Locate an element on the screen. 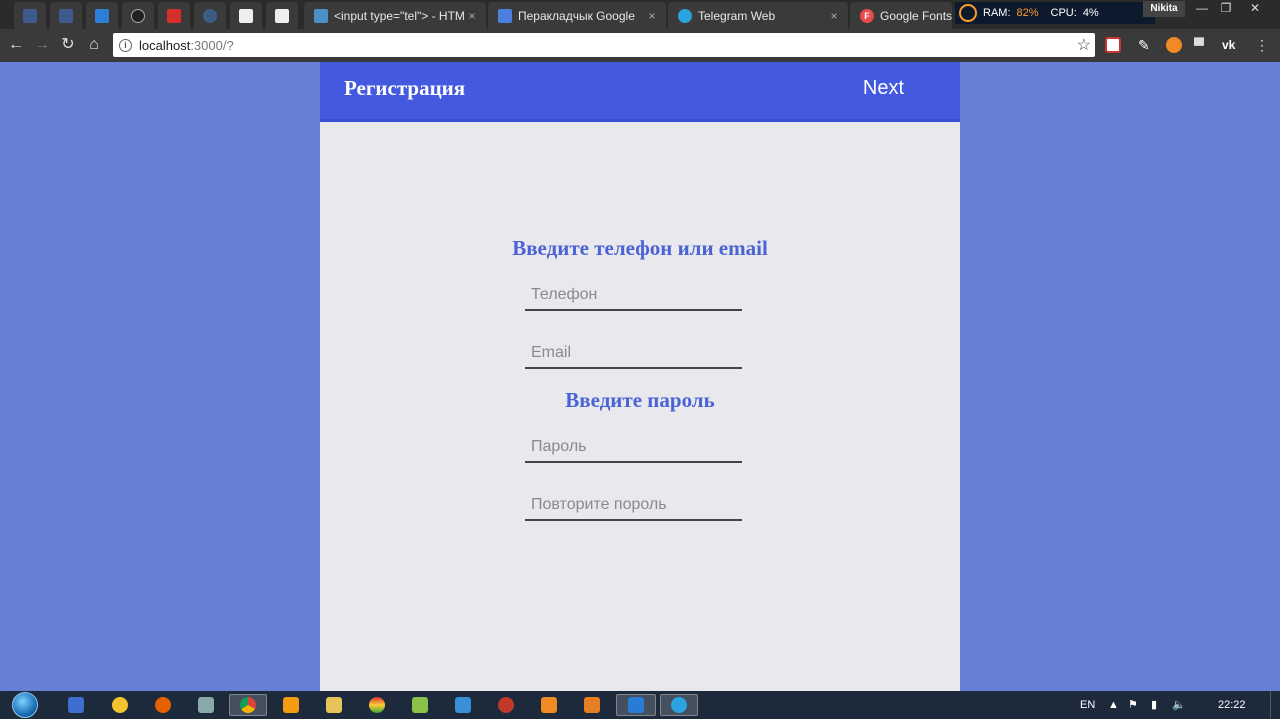  repeat-password-input is located at coordinates (633, 505).